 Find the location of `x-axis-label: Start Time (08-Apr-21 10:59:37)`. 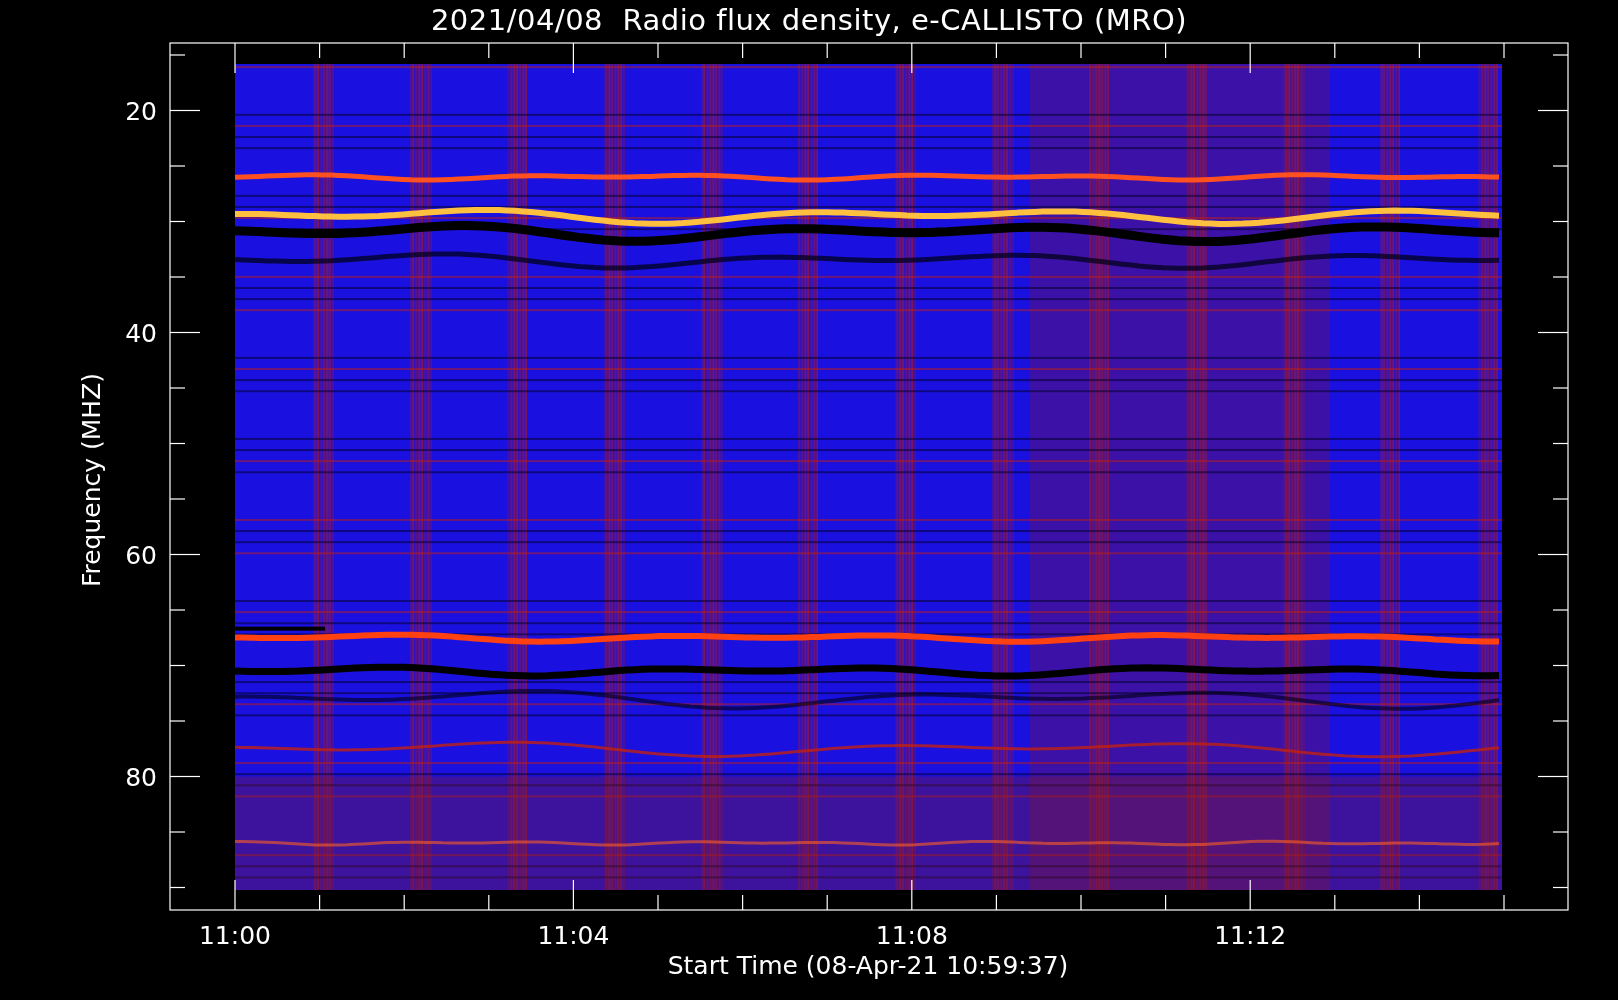

x-axis-label: Start Time (08-Apr-21 10:59:37) is located at coordinates (868, 965).